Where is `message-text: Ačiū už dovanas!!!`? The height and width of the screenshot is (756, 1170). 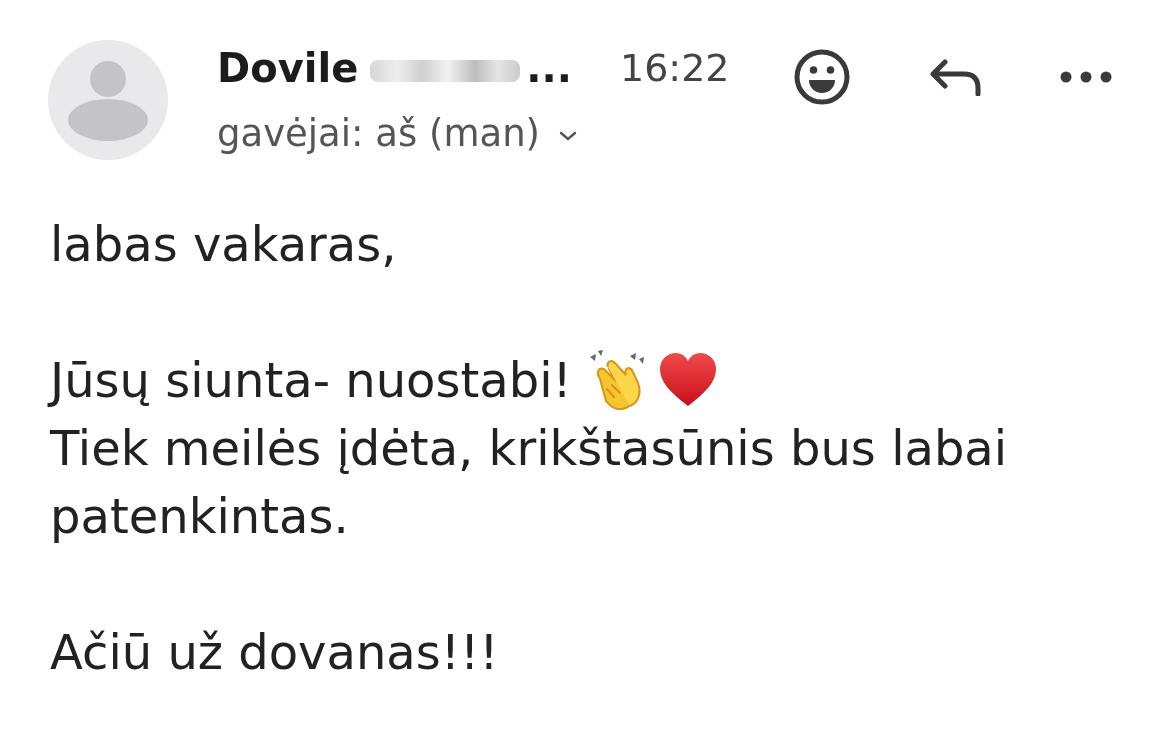 message-text: Ačiū už dovanas!!! is located at coordinates (274, 652).